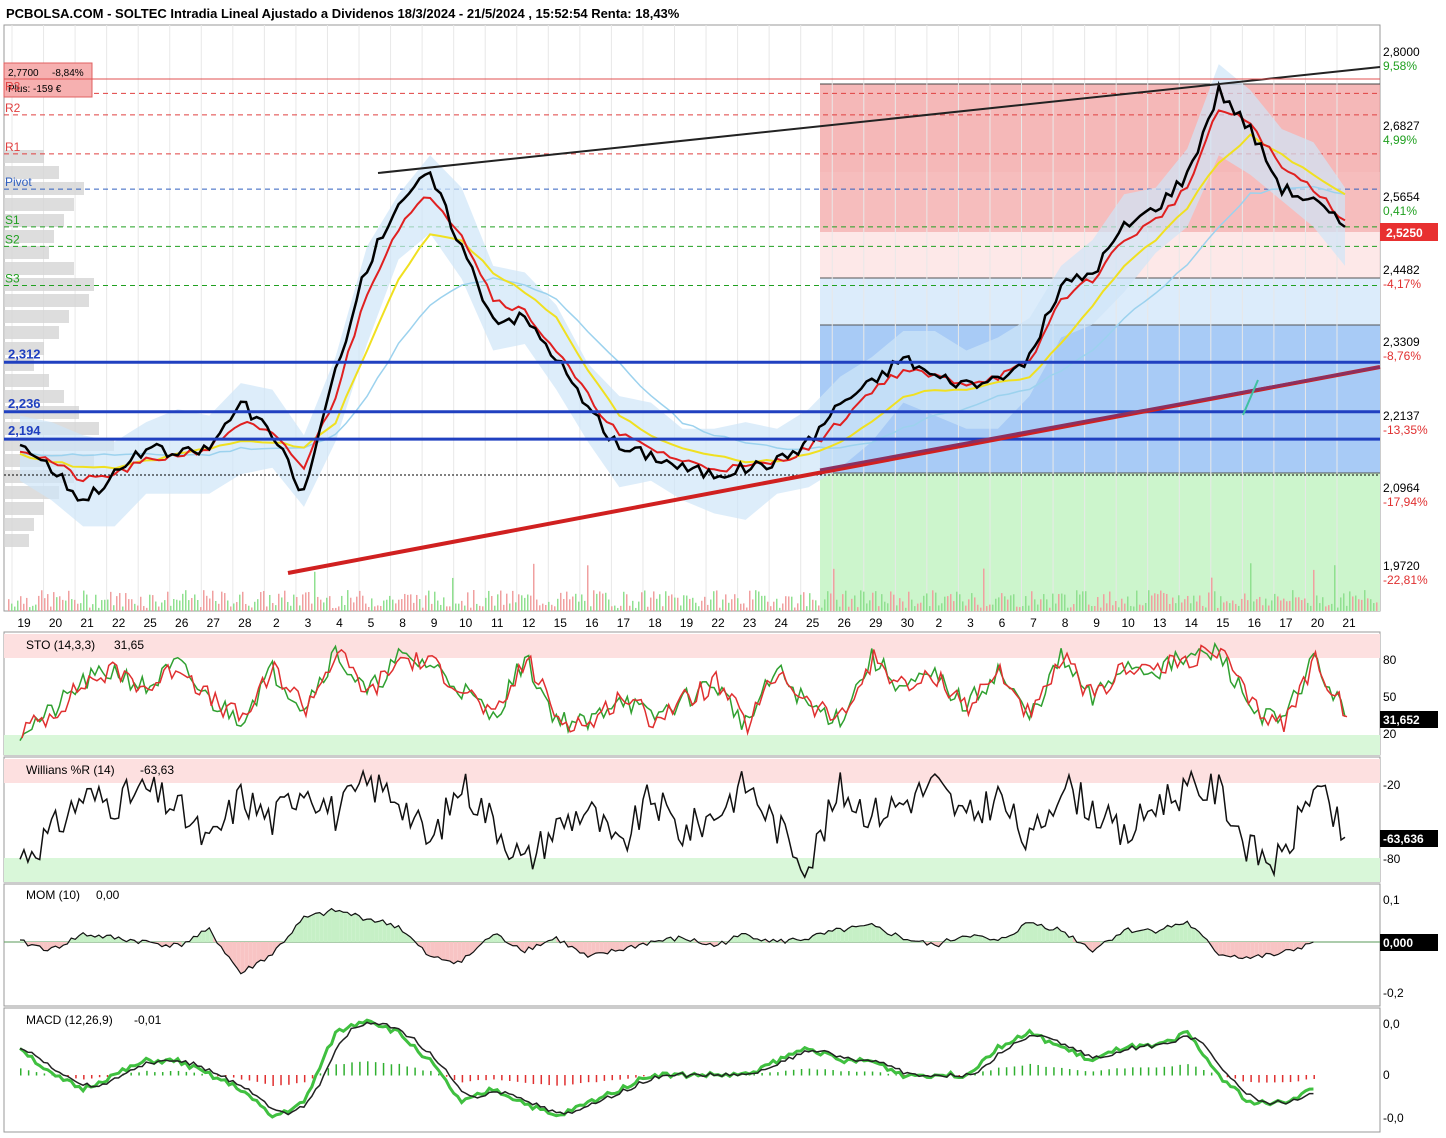  What do you see at coordinates (1392, 859) in the screenshot?
I see `williams-level-80: -80` at bounding box center [1392, 859].